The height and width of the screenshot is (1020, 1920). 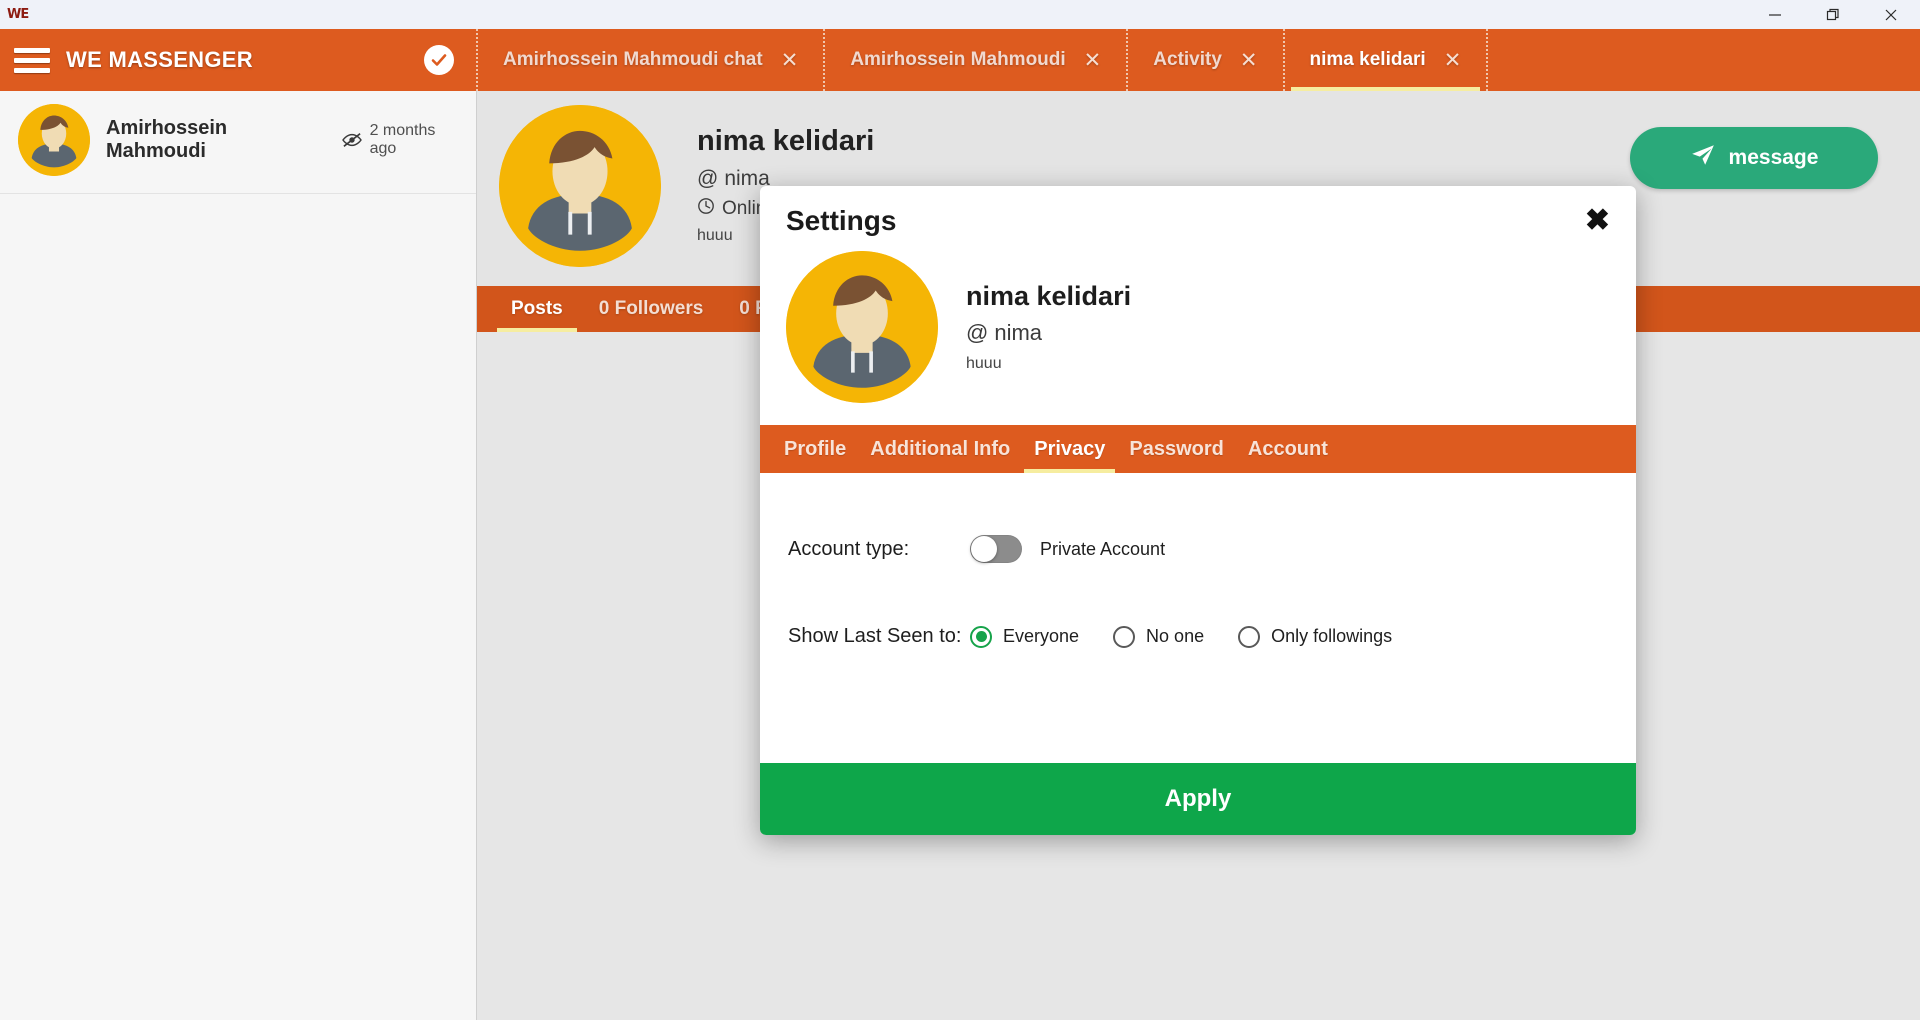 I want to click on dialog-user-name: nima kelidari, so click(x=1049, y=296).